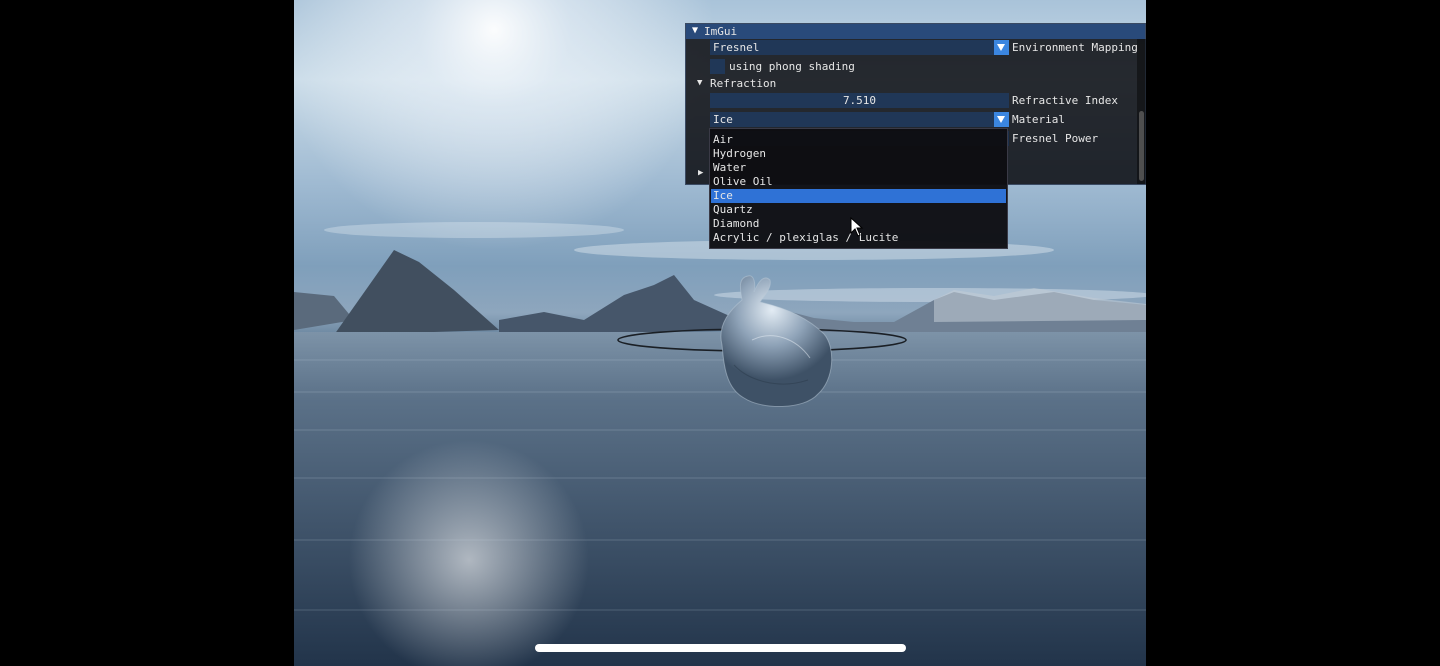 This screenshot has width=1440, height=666. I want to click on refraction-tree-node: Refraction, so click(743, 83).